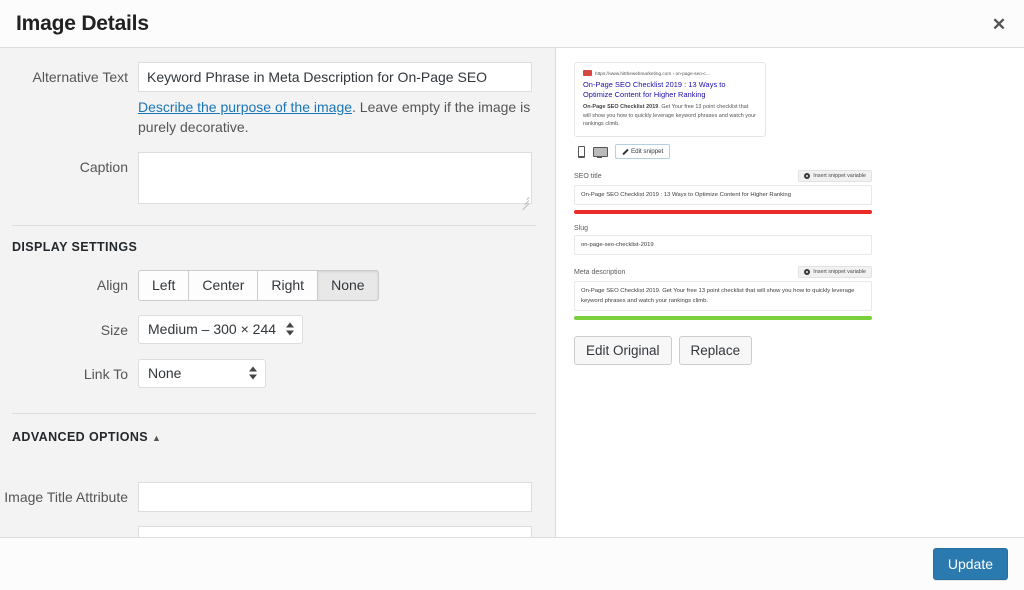 The image size is (1024, 590). I want to click on size-row: Size Medium – 300 × 244, so click(268, 329).